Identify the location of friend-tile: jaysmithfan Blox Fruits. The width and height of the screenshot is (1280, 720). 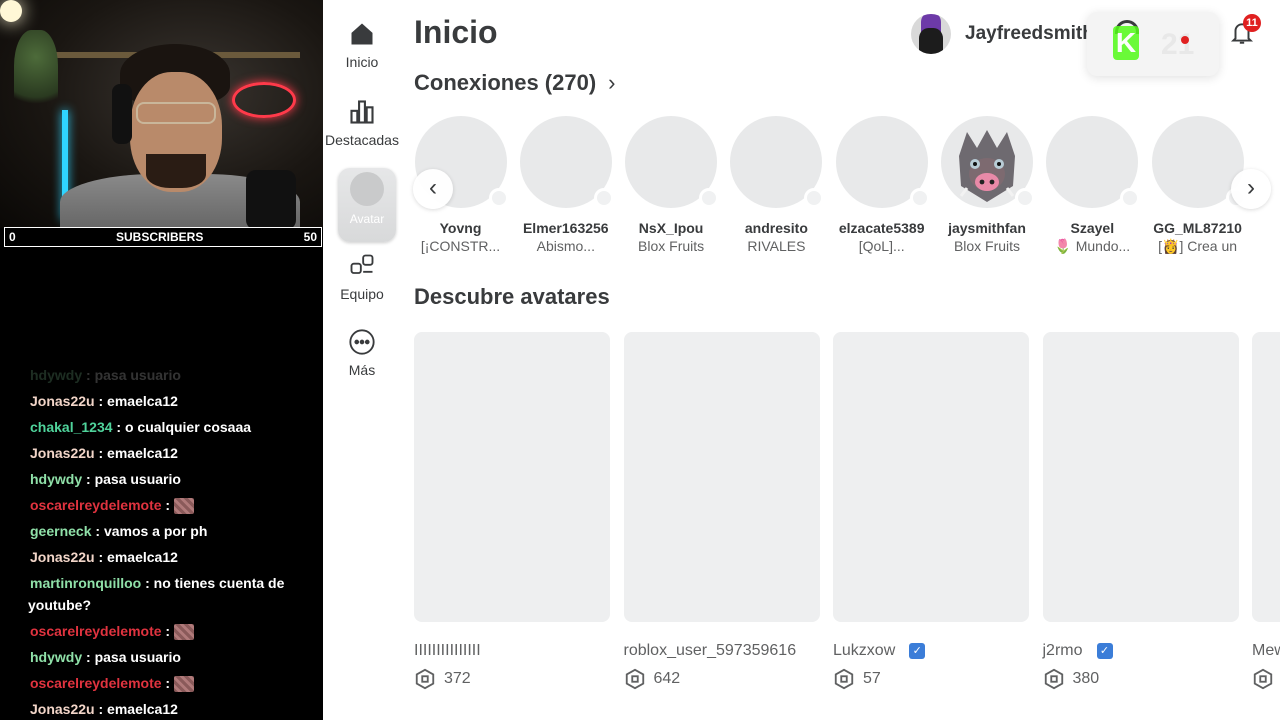
(987, 185).